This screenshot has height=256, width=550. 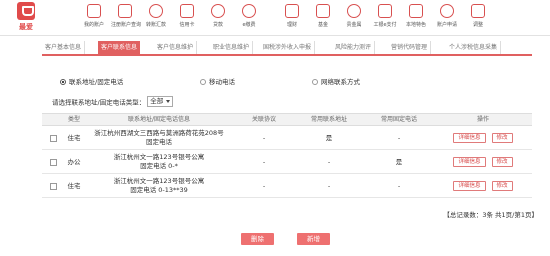 I want to click on nav-label: 调整, so click(x=477, y=25).